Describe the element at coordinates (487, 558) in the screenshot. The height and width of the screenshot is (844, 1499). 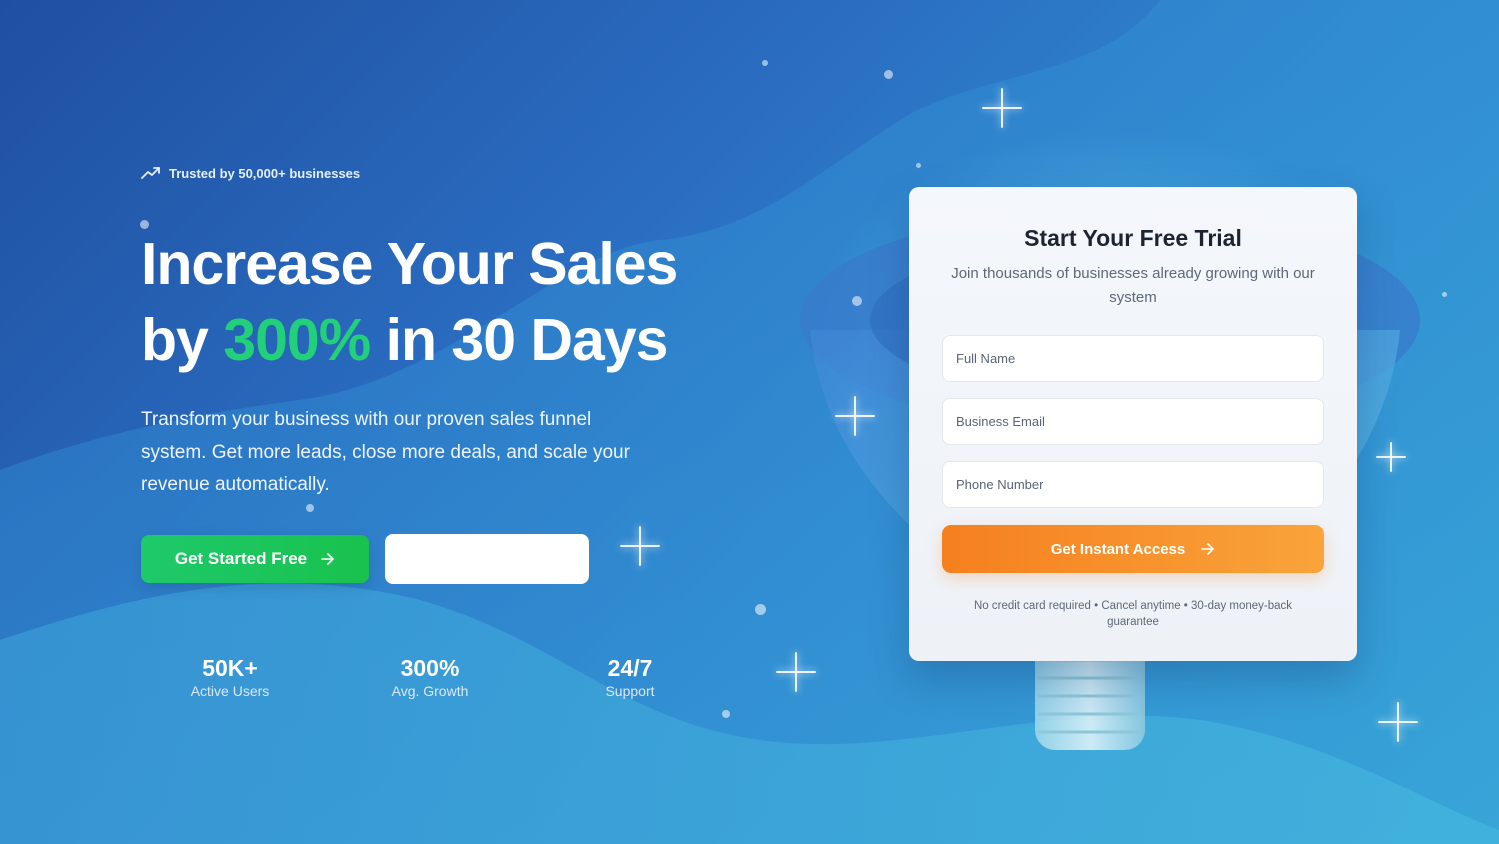
I see `secondary-cta-button` at that location.